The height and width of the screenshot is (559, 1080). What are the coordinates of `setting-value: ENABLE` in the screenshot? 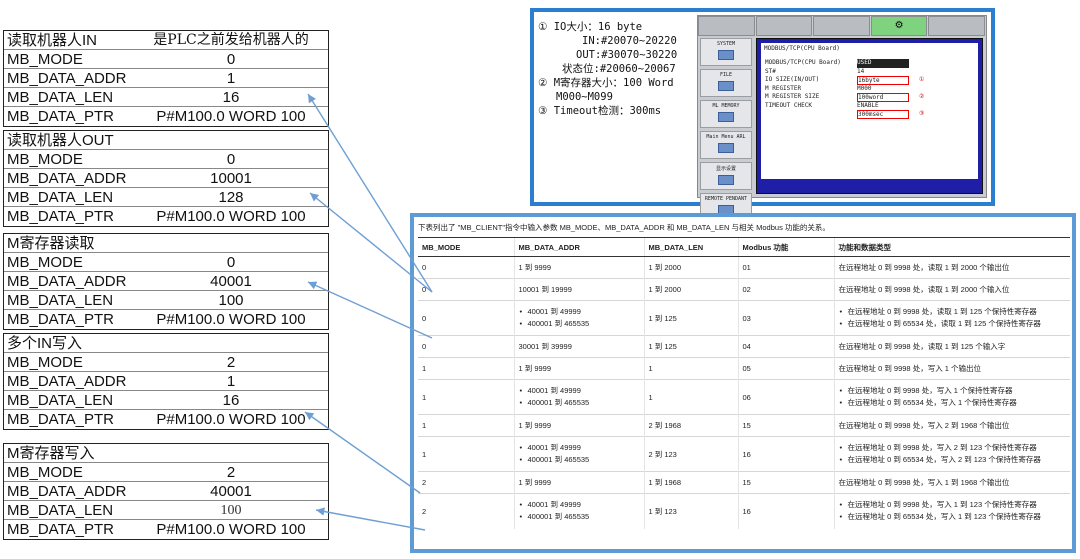 It's located at (883, 106).